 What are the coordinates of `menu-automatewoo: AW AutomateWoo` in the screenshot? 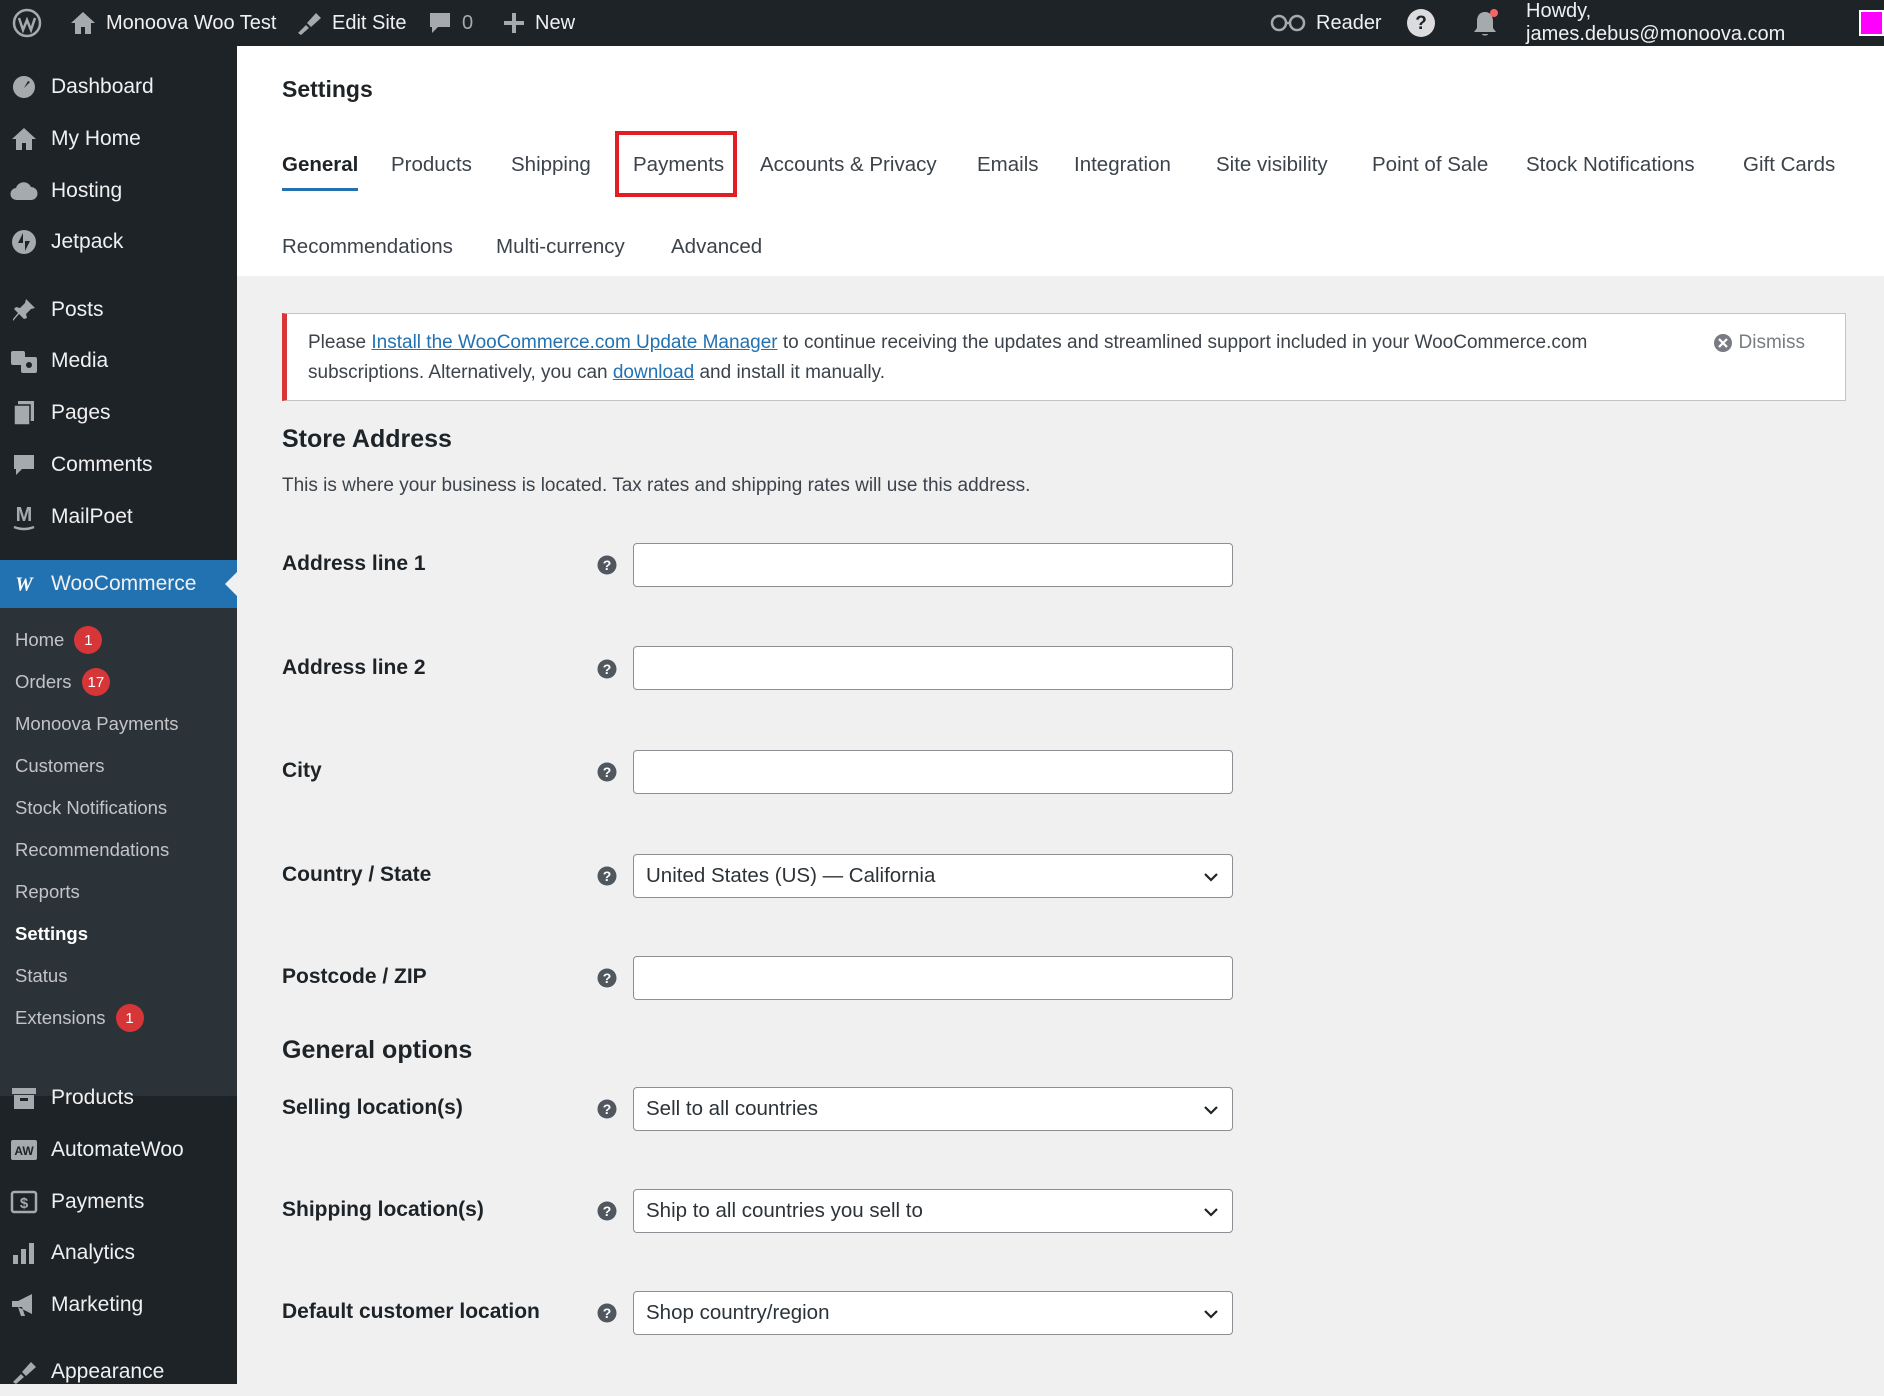 It's located at (118, 1150).